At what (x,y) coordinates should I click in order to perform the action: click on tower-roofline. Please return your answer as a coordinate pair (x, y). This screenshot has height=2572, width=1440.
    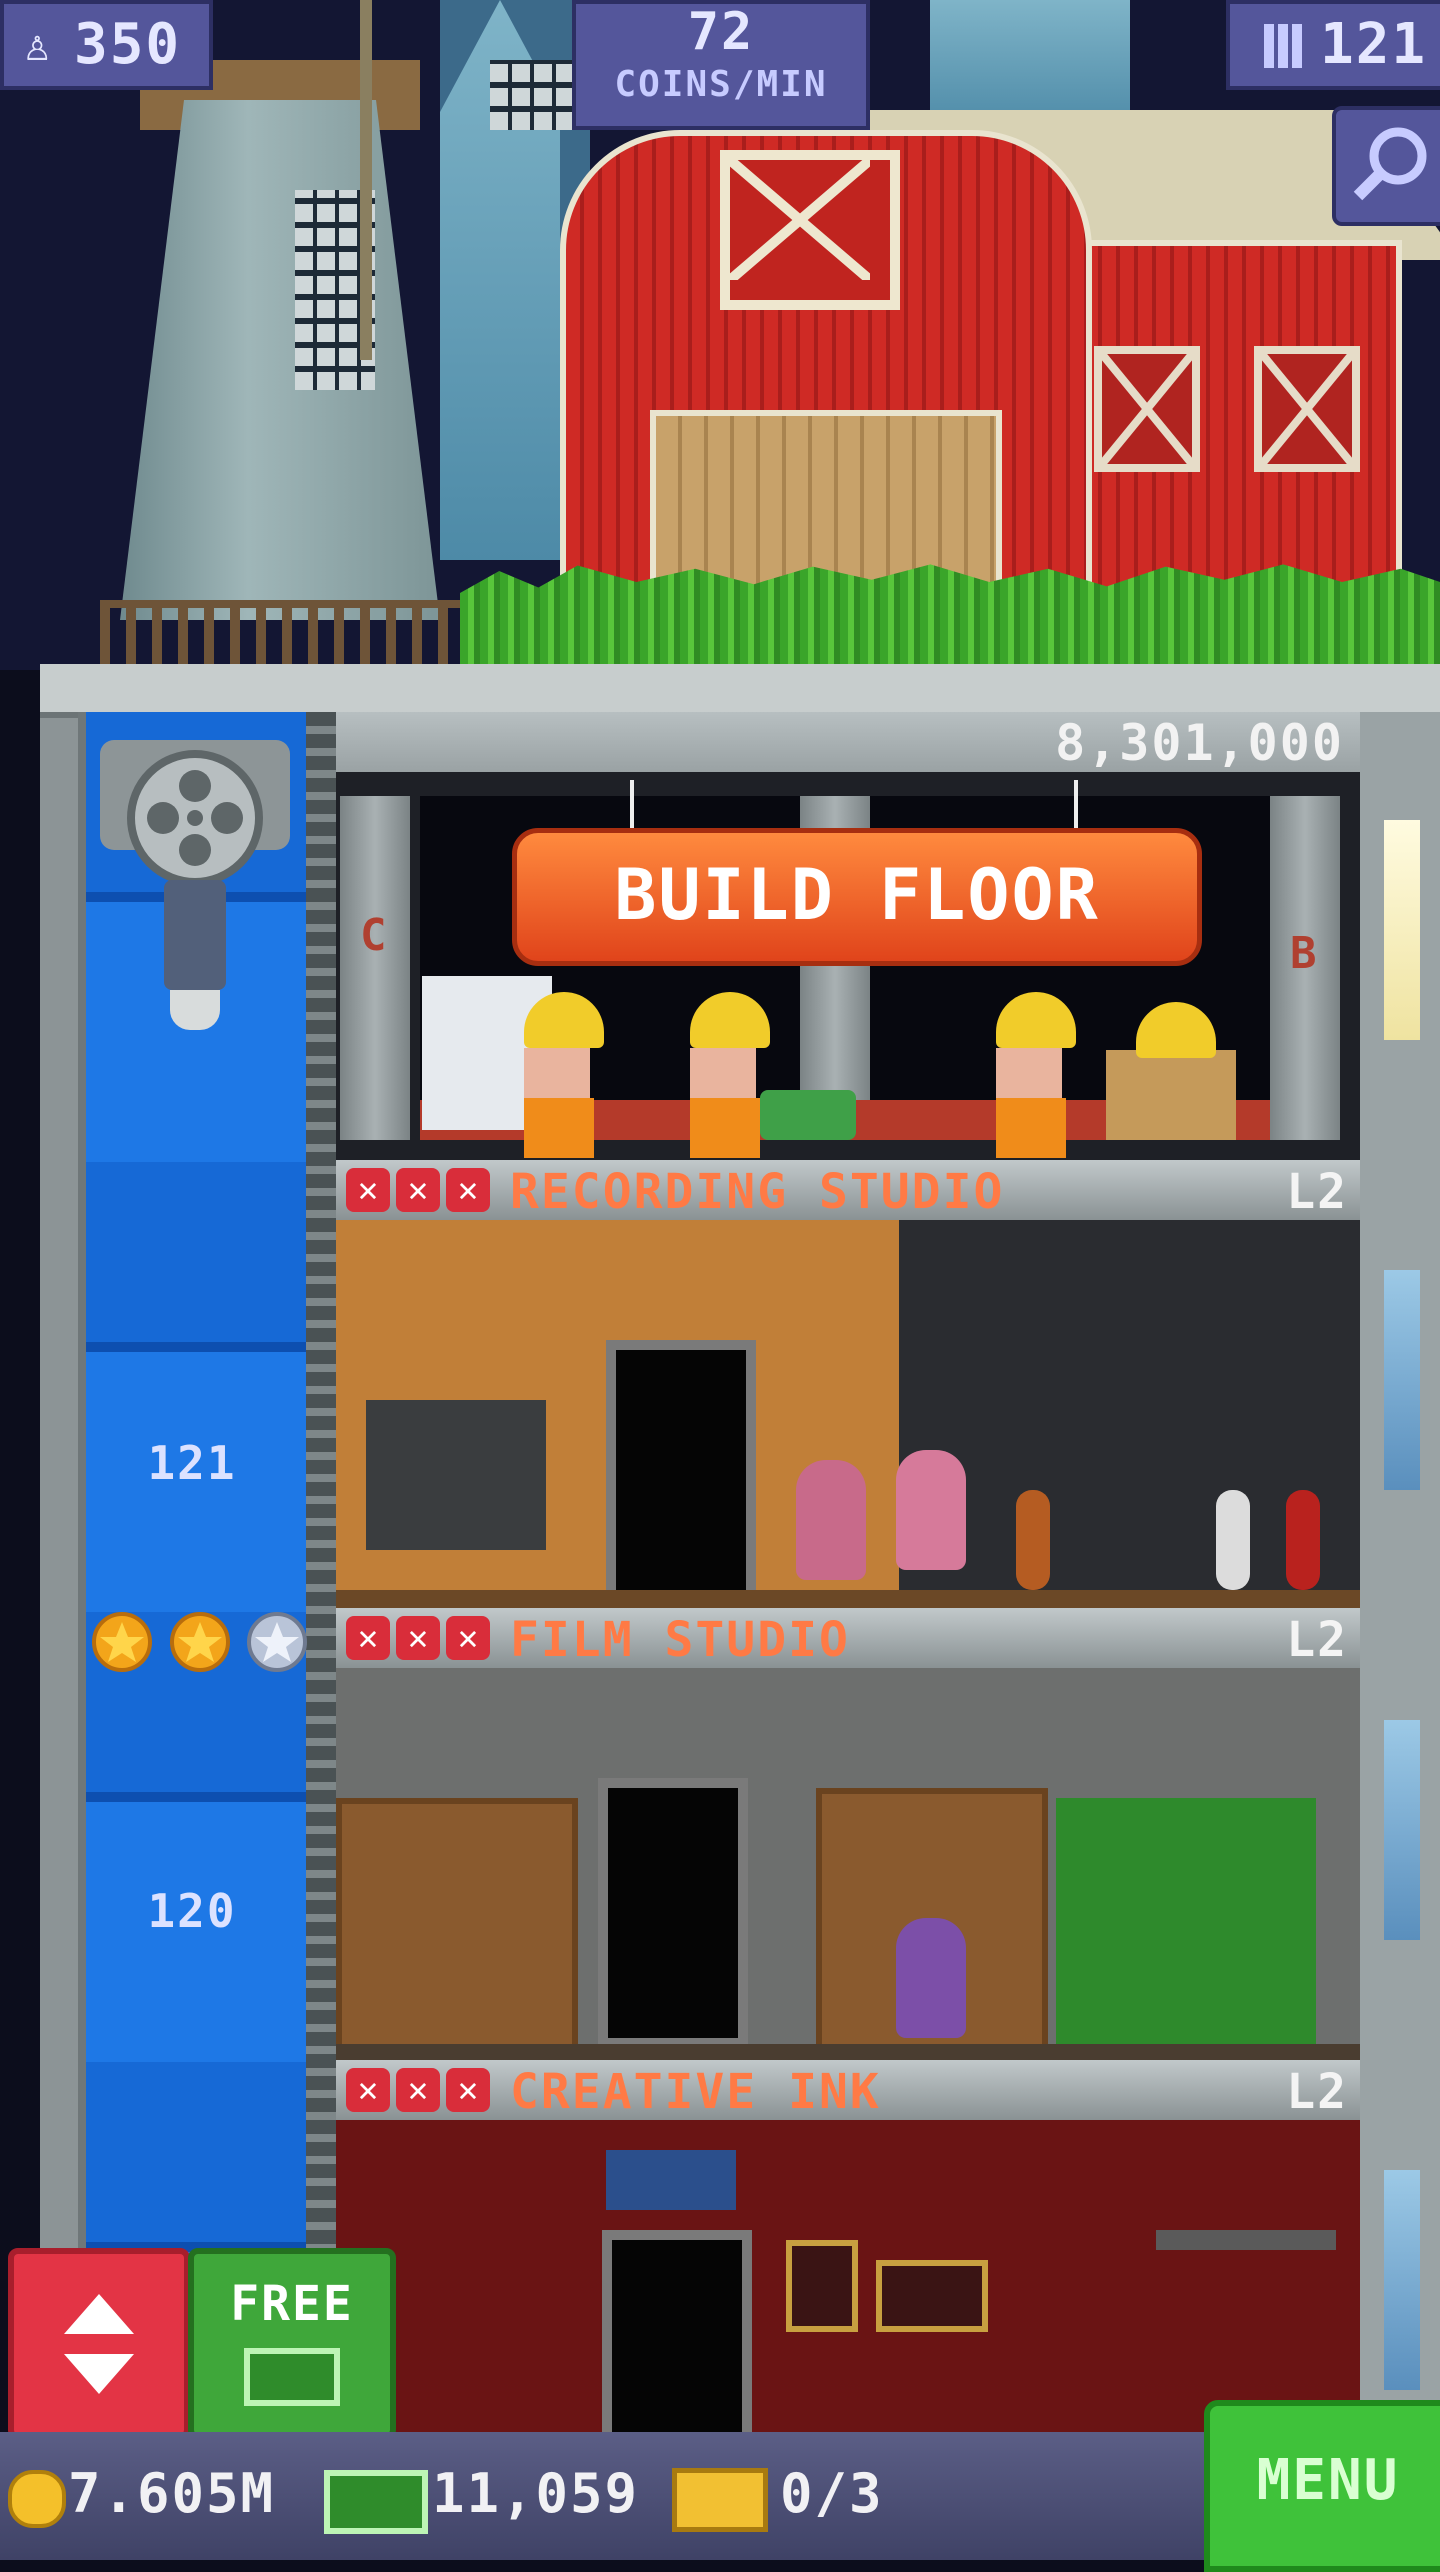
    Looking at the image, I should click on (740, 691).